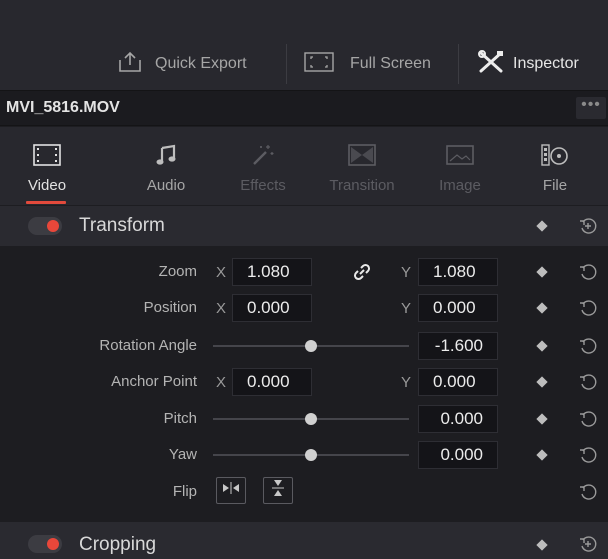  I want to click on tab-transition: Transition, so click(362, 166).